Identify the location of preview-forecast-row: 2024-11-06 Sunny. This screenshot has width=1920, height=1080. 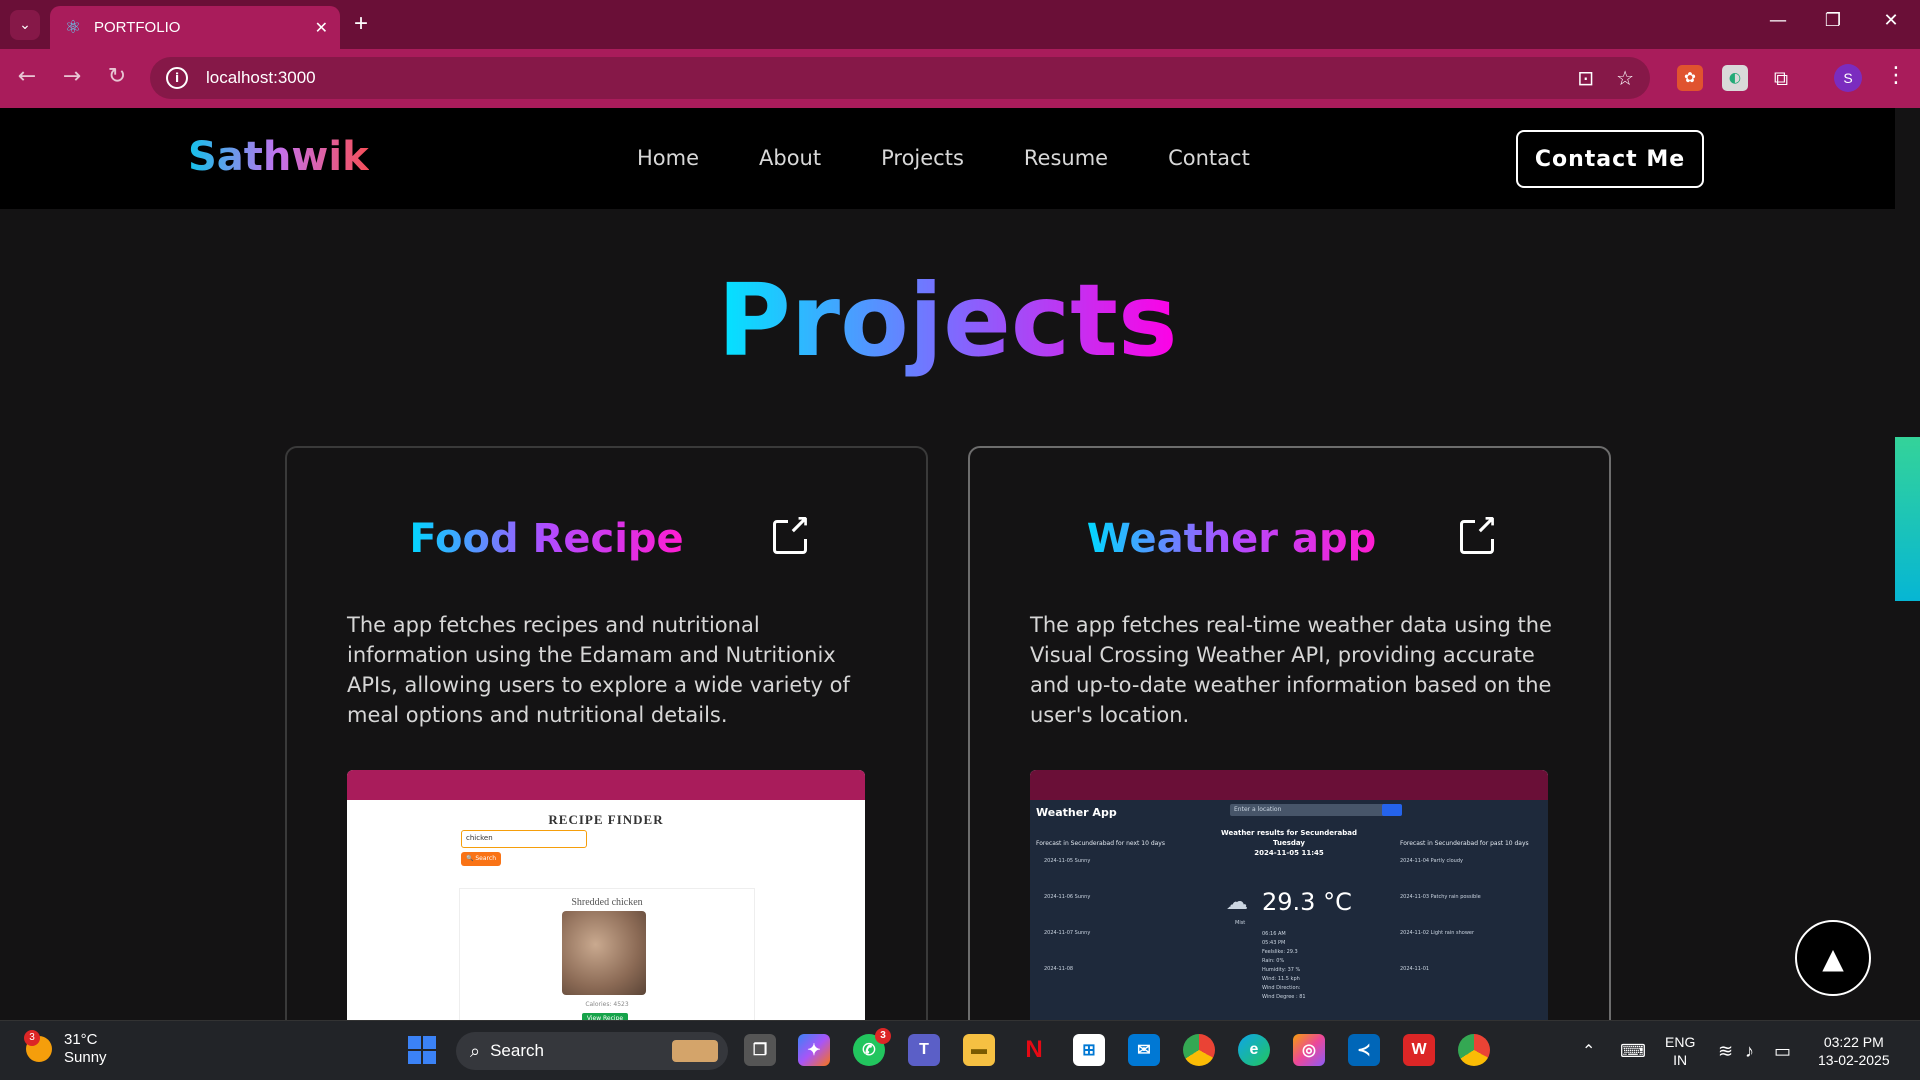
(1067, 897).